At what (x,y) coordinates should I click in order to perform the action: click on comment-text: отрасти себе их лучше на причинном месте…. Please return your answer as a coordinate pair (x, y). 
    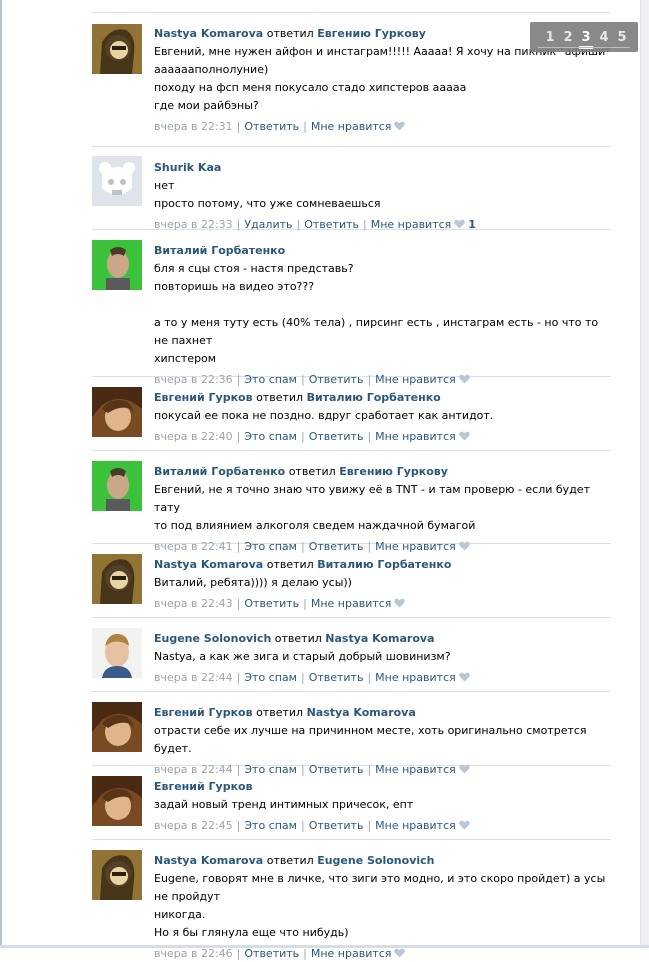
    Looking at the image, I should click on (382, 740).